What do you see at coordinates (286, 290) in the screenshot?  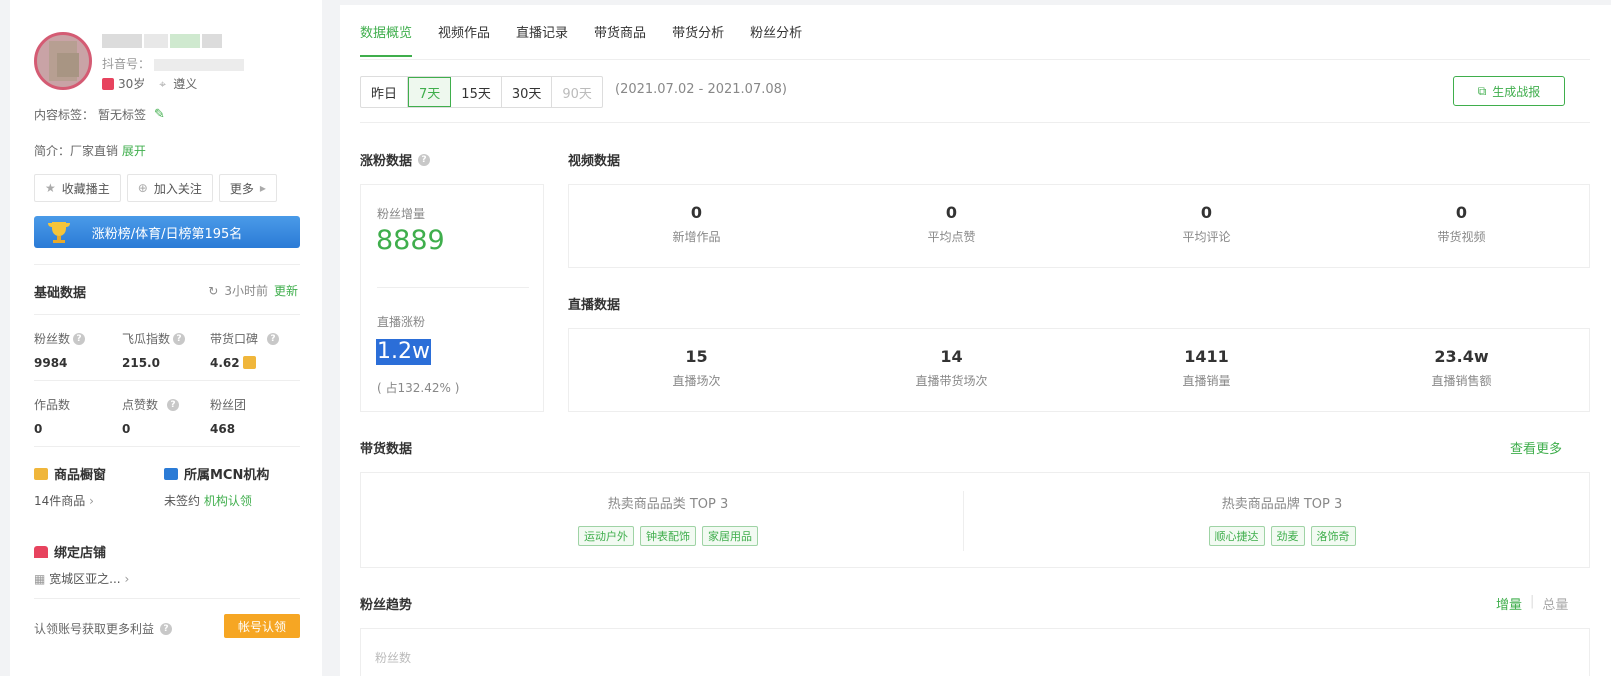 I see `update-link: 更新` at bounding box center [286, 290].